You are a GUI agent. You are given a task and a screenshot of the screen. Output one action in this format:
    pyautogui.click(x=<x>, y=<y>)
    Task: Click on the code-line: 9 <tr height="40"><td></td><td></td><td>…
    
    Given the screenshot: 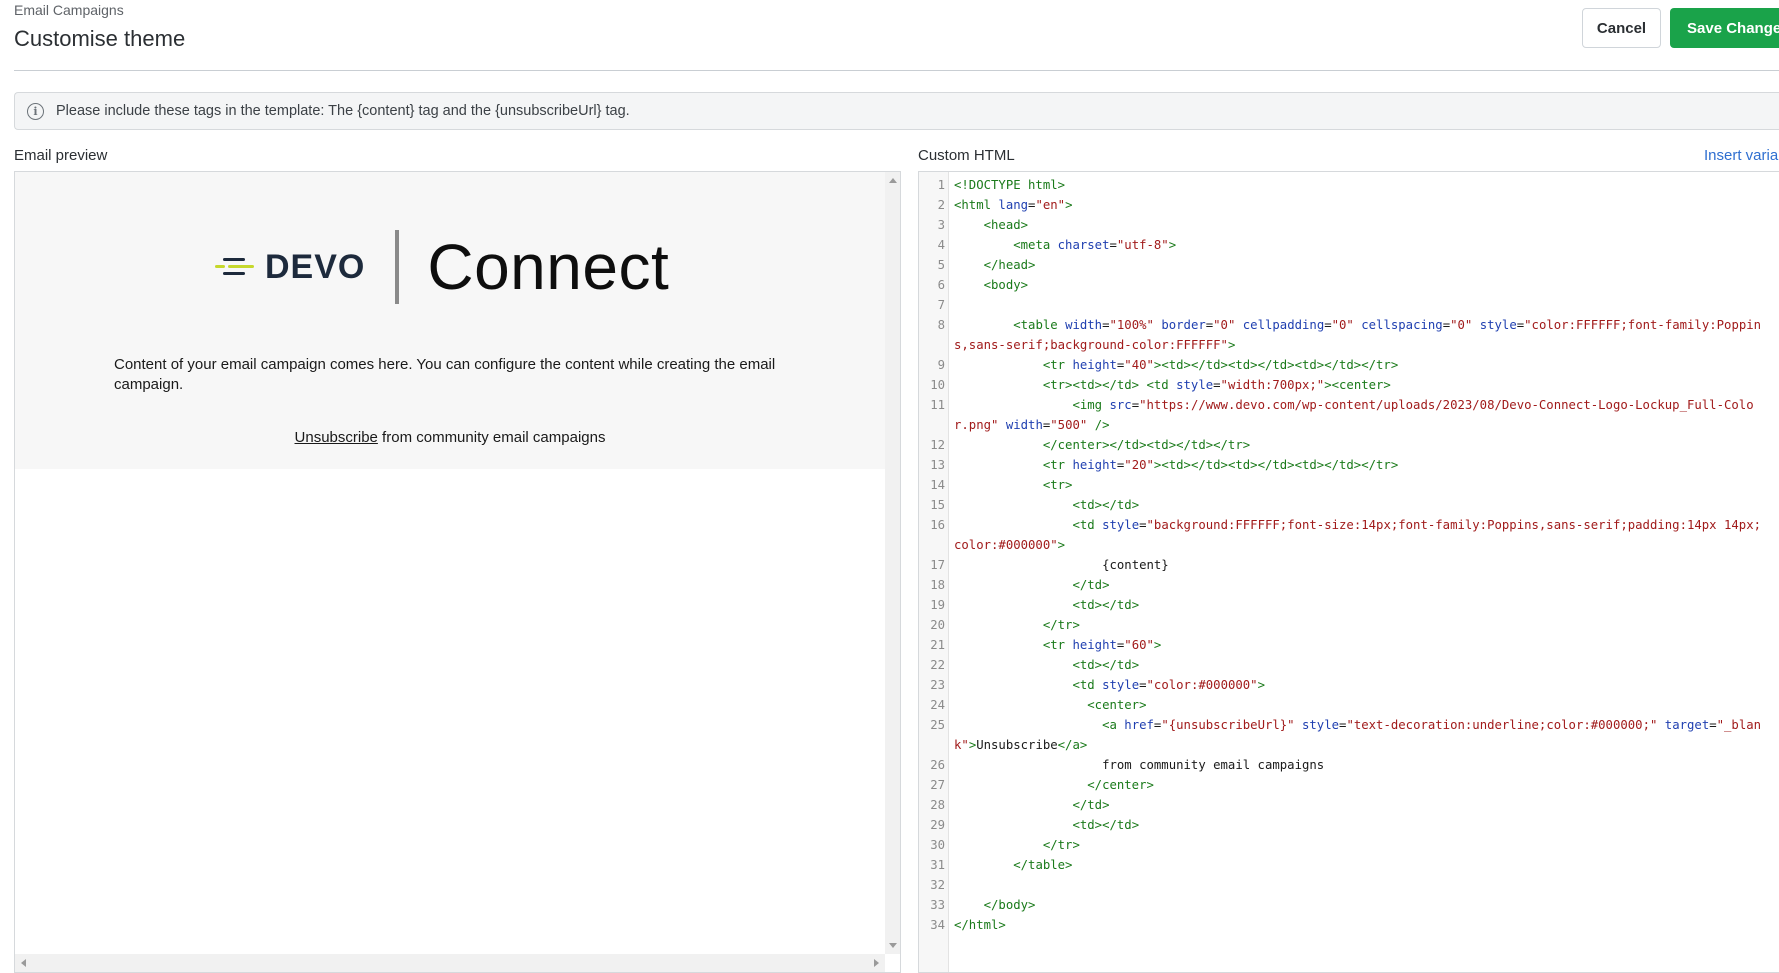 What is the action you would take?
    pyautogui.click(x=1349, y=365)
    